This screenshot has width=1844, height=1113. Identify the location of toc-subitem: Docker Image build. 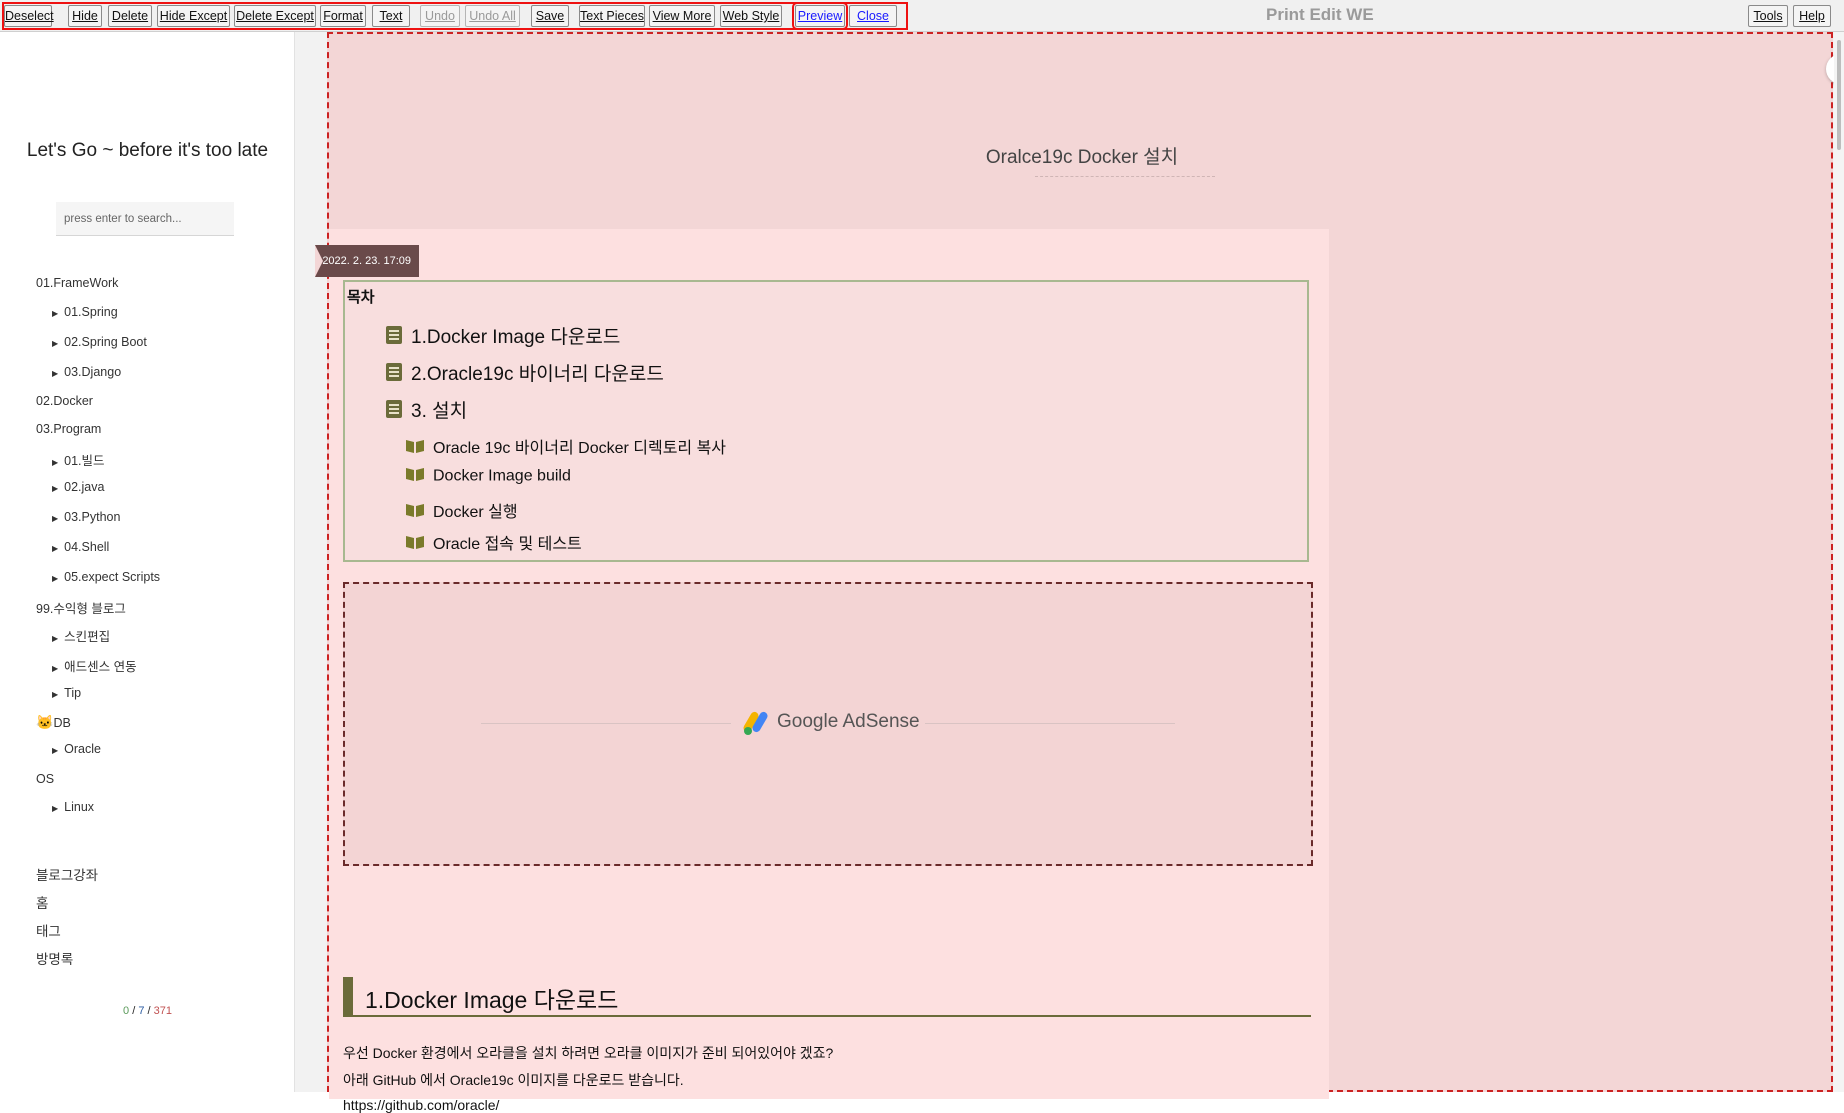
(488, 476).